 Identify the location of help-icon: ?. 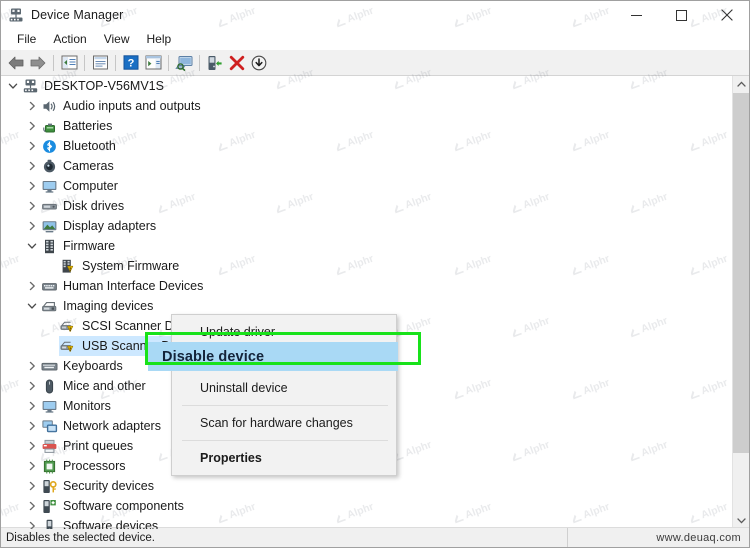
(131, 63).